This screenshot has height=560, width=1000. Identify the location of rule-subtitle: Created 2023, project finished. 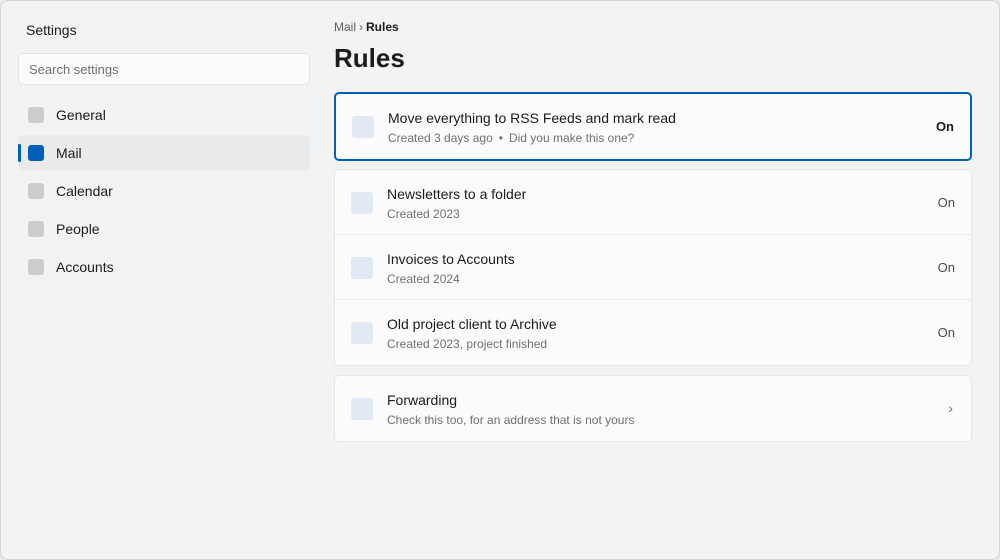
(467, 344).